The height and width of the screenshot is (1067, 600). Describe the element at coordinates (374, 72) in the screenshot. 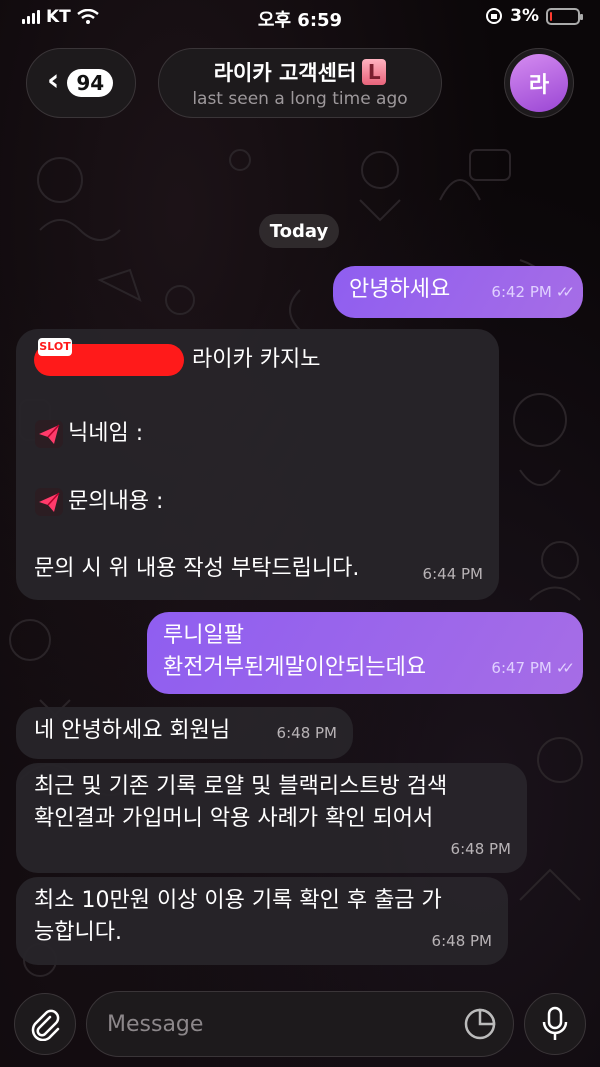

I see `letter-l-emoji-icon: L` at that location.